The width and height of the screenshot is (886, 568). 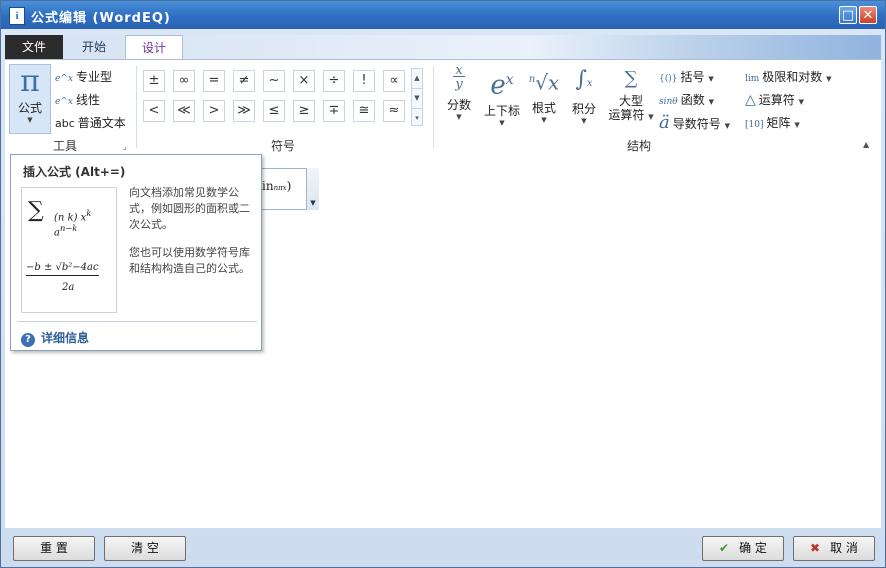 What do you see at coordinates (502, 85) in the screenshot?
I see `superscript-icon: ex` at bounding box center [502, 85].